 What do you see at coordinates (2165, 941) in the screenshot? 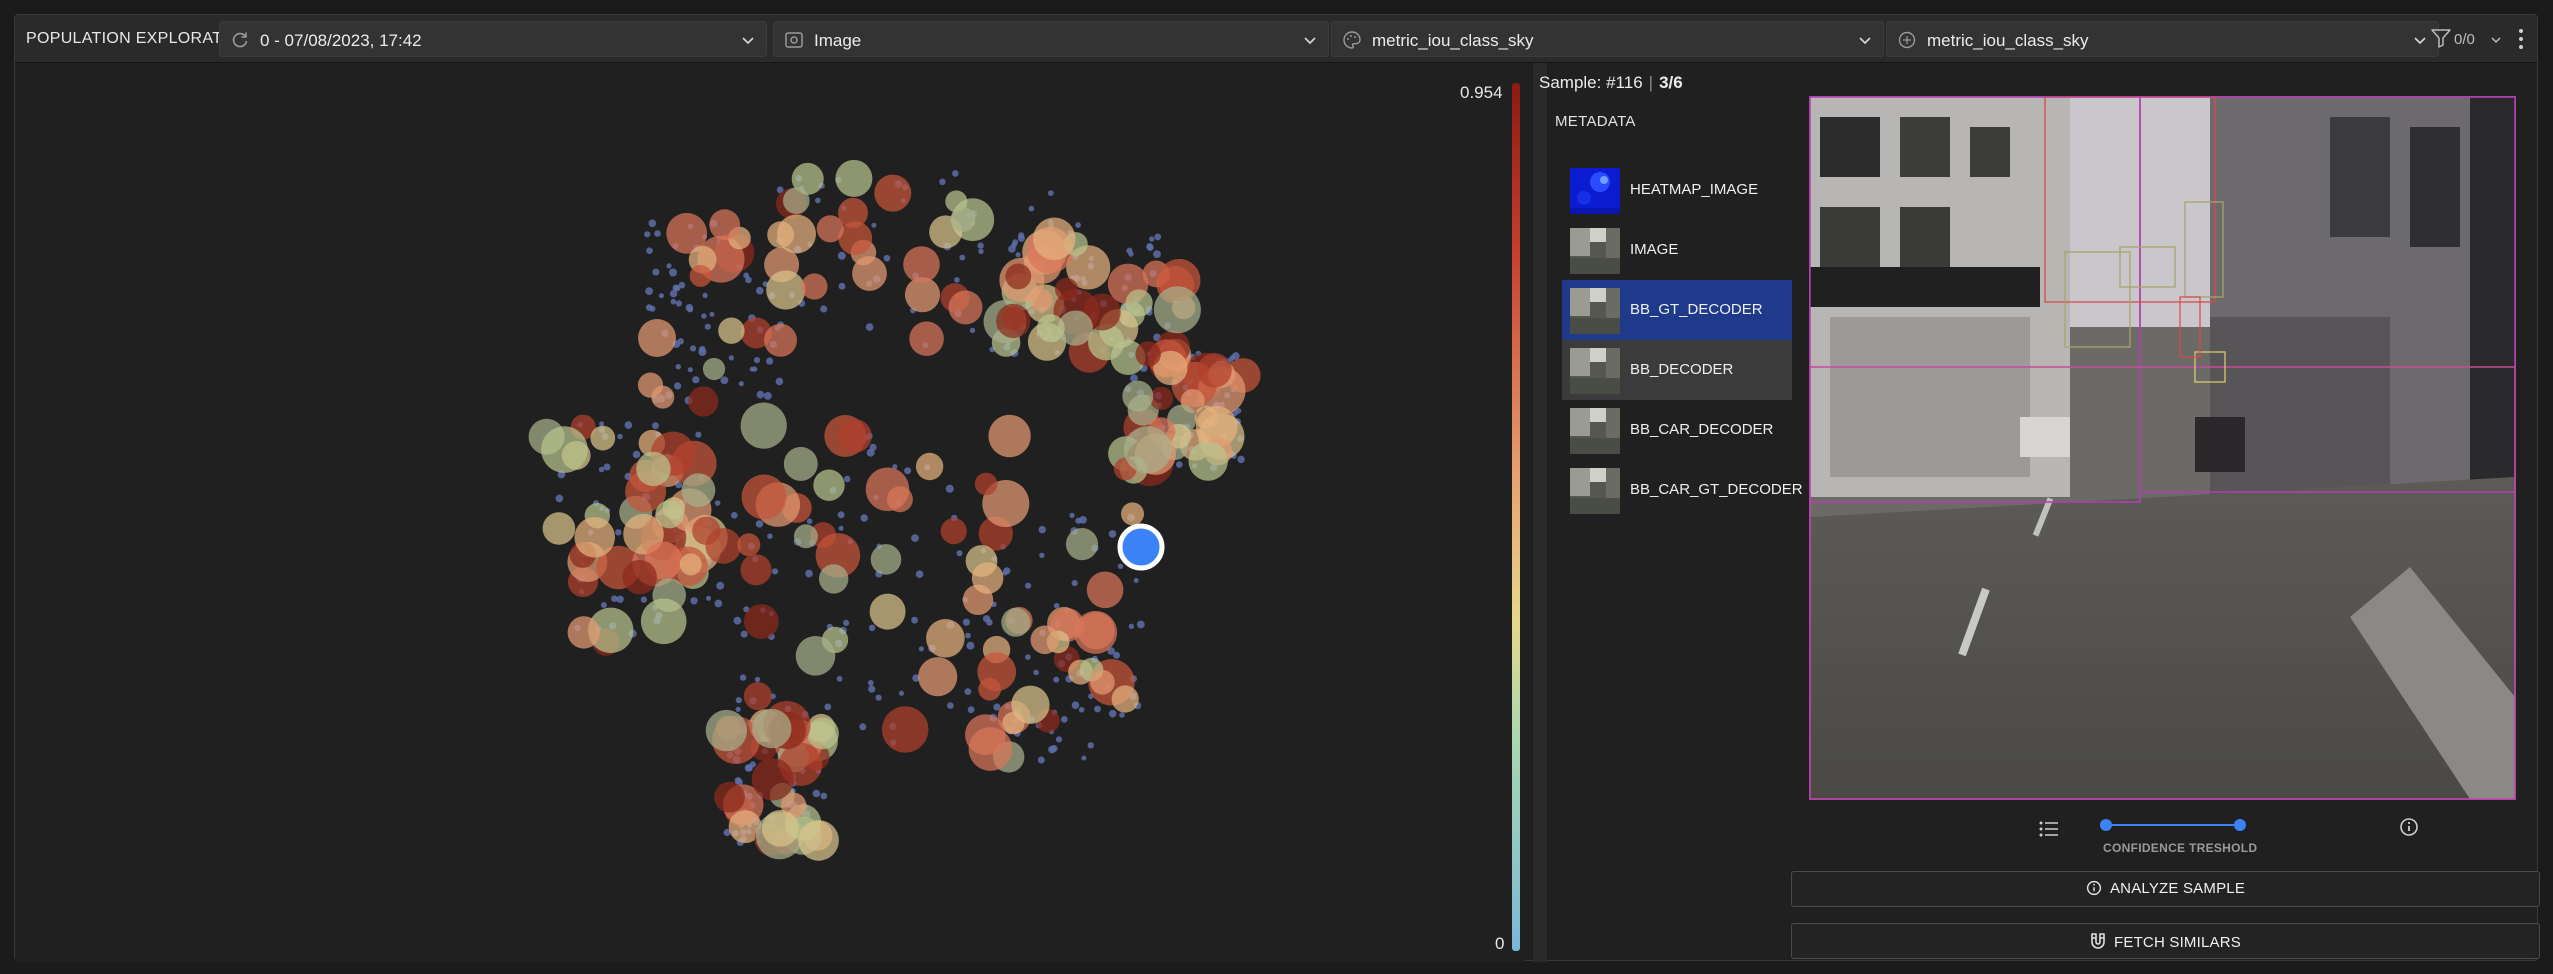
I see `fetch-similars-button: FETCH SIMILARS` at bounding box center [2165, 941].